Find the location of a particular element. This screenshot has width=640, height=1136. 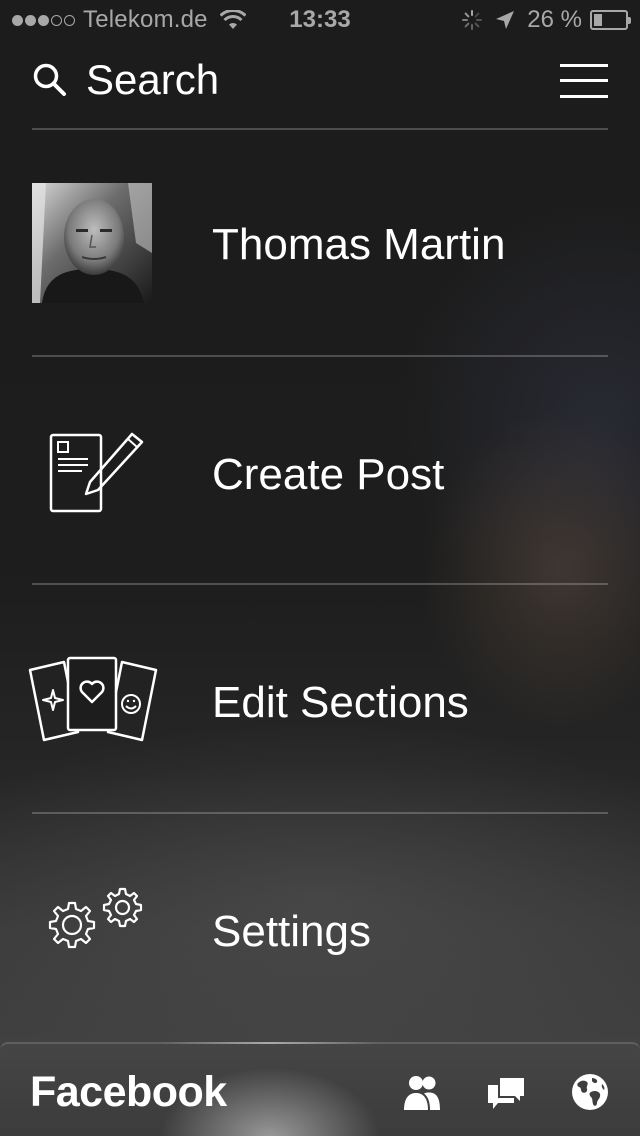

avatar is located at coordinates (92, 243).